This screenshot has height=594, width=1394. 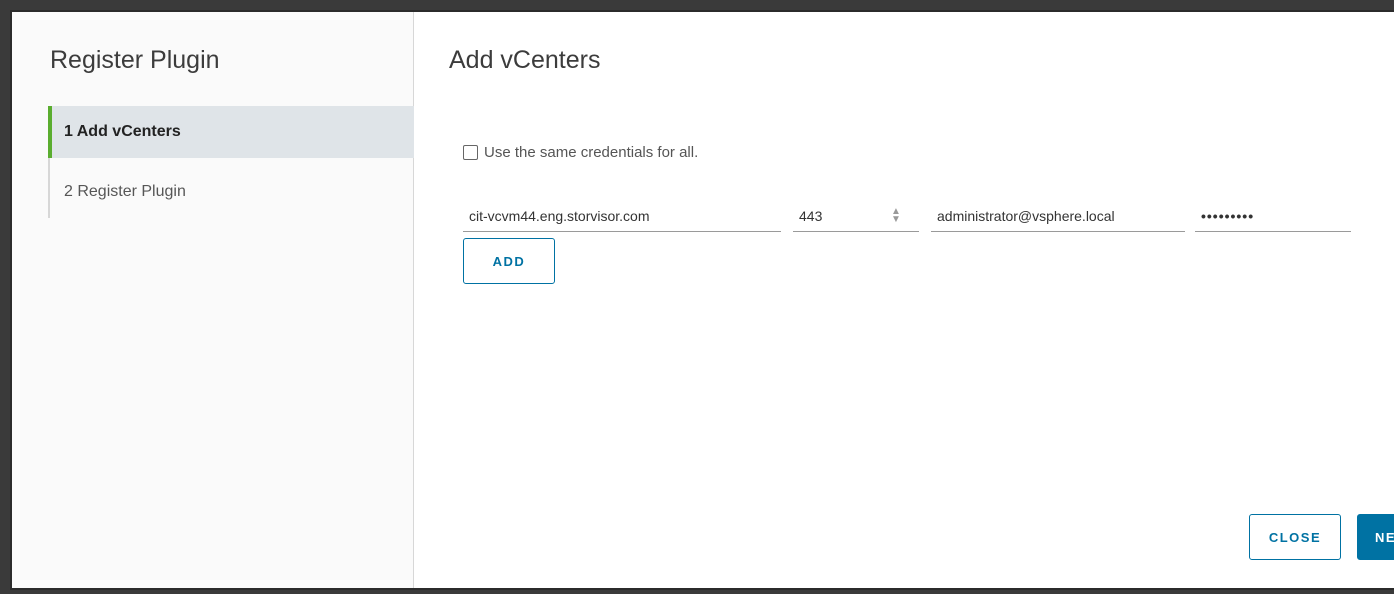 I want to click on step-add-vcenters: 1 Add vCenters, so click(x=231, y=132).